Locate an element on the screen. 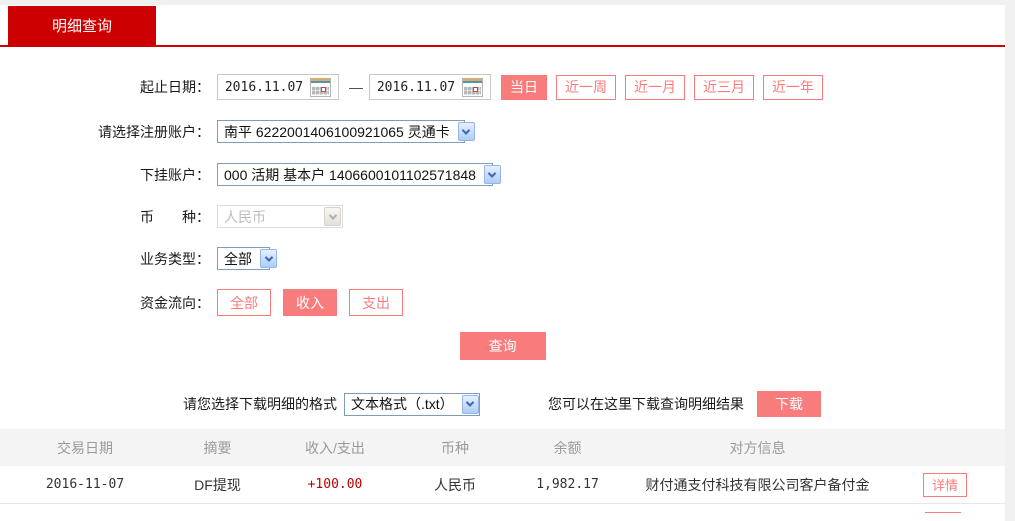  start-date-input is located at coordinates (264, 87).